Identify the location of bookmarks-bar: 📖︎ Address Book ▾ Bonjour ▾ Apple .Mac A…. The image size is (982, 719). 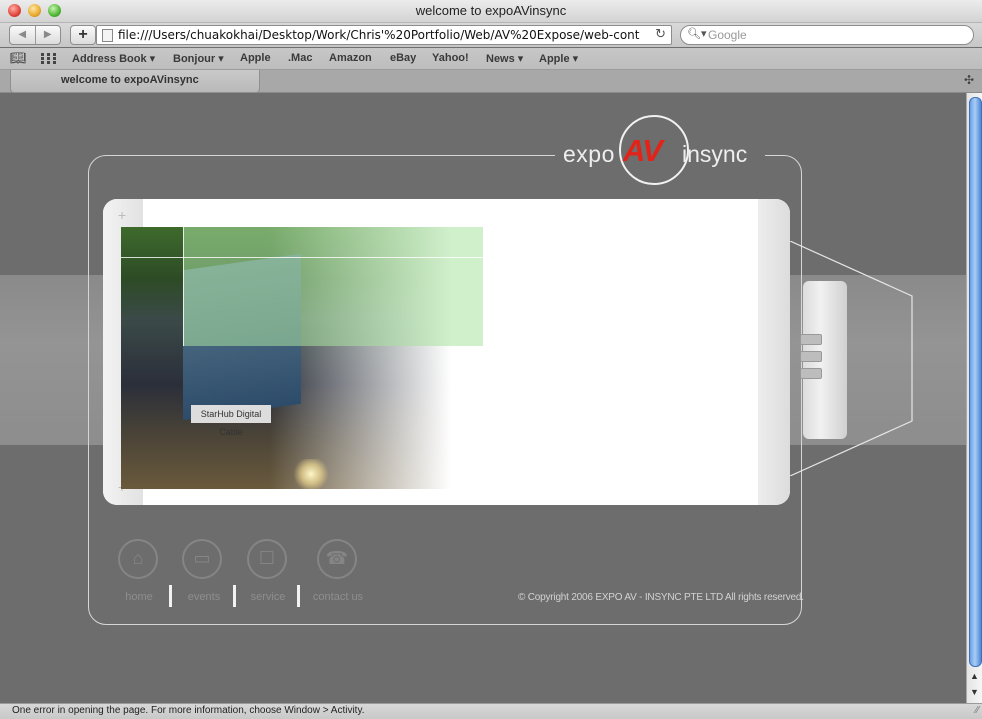
(491, 59).